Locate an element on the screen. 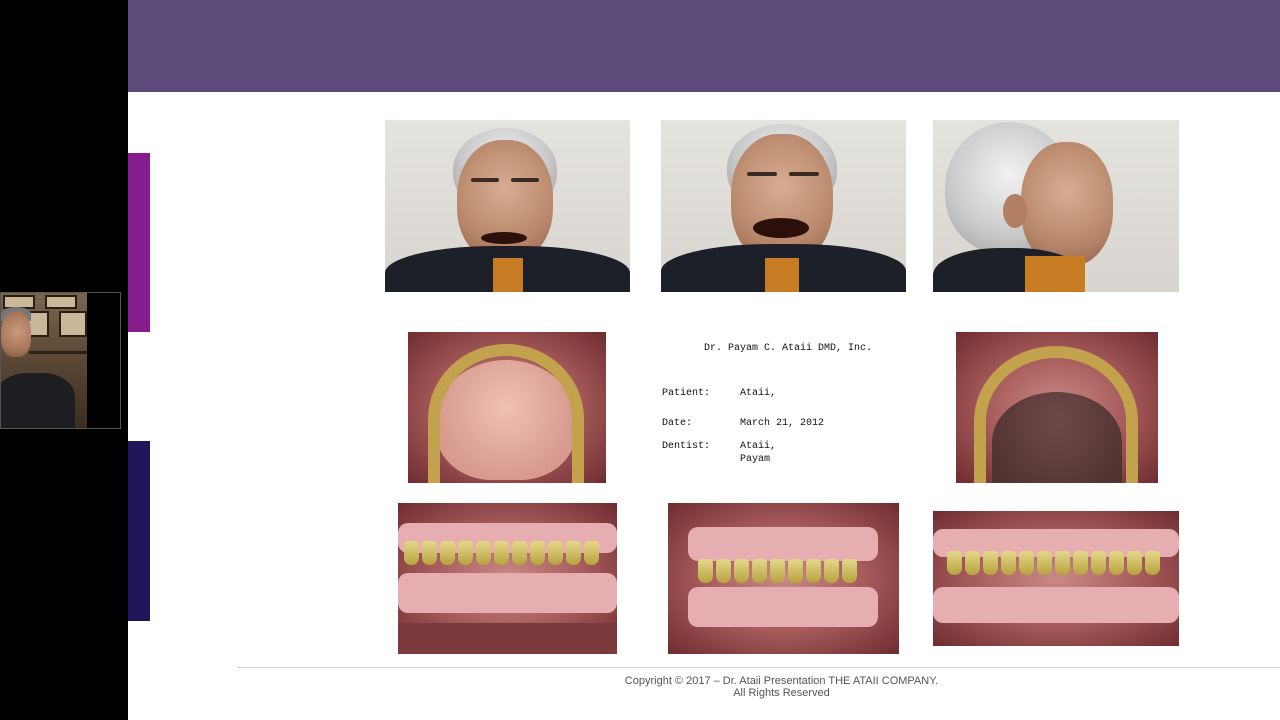  footer-divider is located at coordinates (759, 667).